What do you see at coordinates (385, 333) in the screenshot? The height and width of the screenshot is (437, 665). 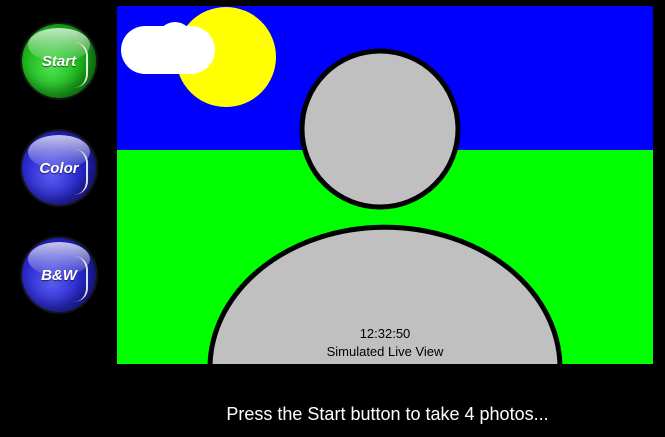 I see `live-view-clock: 12:32:50` at bounding box center [385, 333].